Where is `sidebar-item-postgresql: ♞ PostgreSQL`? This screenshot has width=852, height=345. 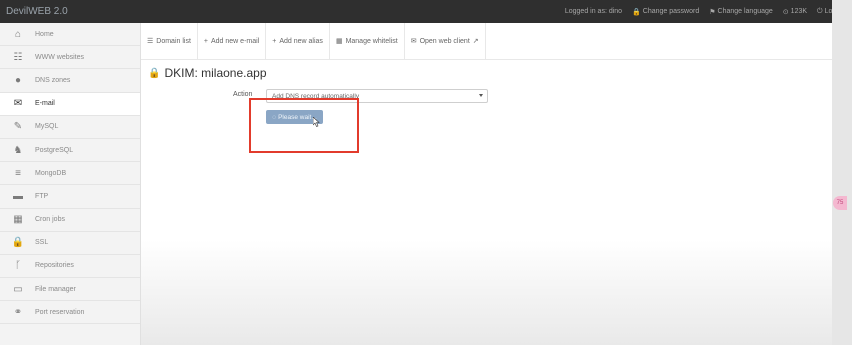 sidebar-item-postgresql: ♞ PostgreSQL is located at coordinates (70, 151).